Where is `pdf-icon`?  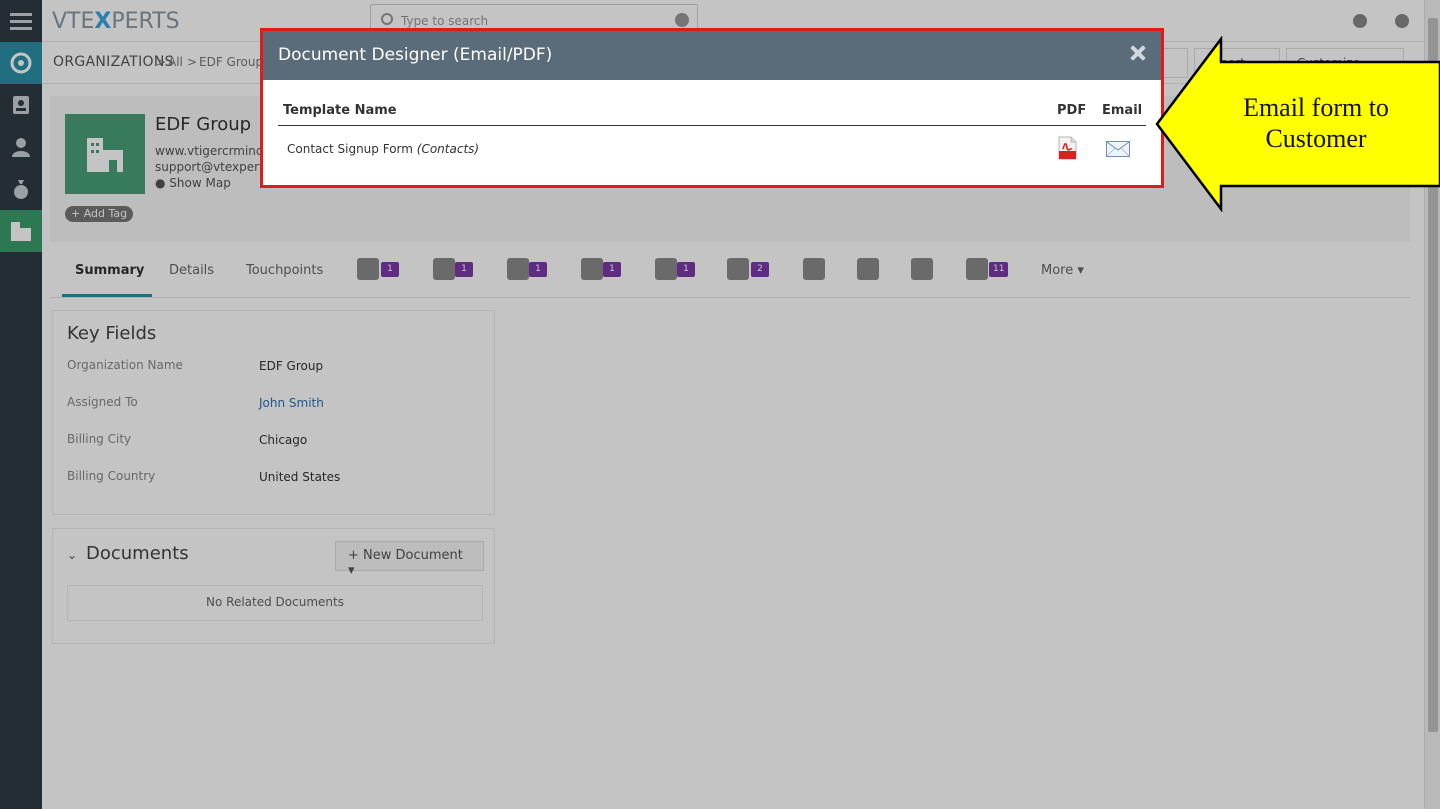
pdf-icon is located at coordinates (1067, 148).